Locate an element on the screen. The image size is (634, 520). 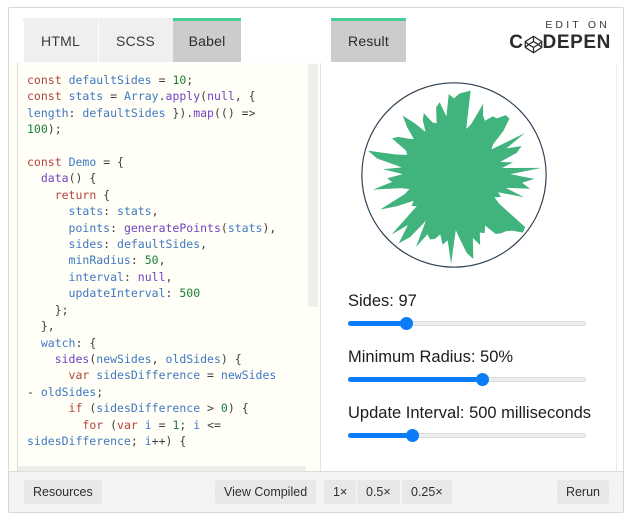
edit-on-codepen-link: EDIT ON C DEPEN is located at coordinates (560, 36).